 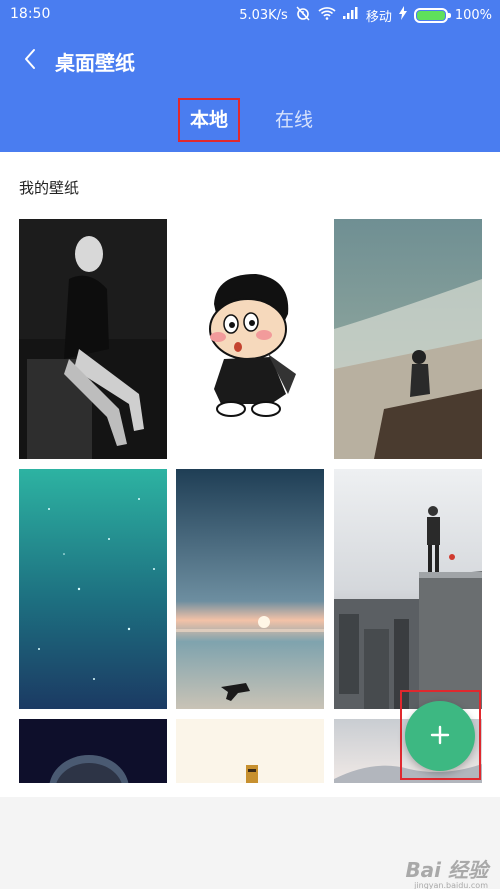 What do you see at coordinates (93, 751) in the screenshot?
I see `wallpaper-dark-planet` at bounding box center [93, 751].